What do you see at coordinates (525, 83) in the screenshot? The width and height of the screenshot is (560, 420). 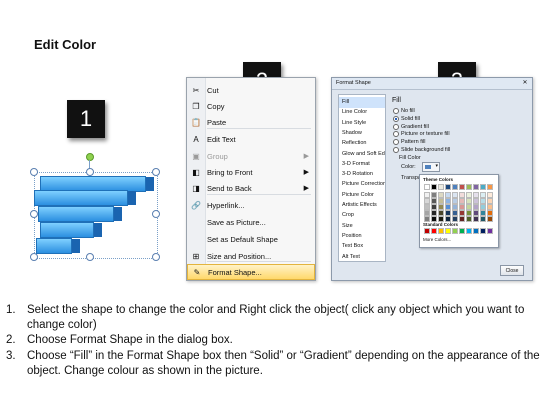 I see `close-icon: ✕` at bounding box center [525, 83].